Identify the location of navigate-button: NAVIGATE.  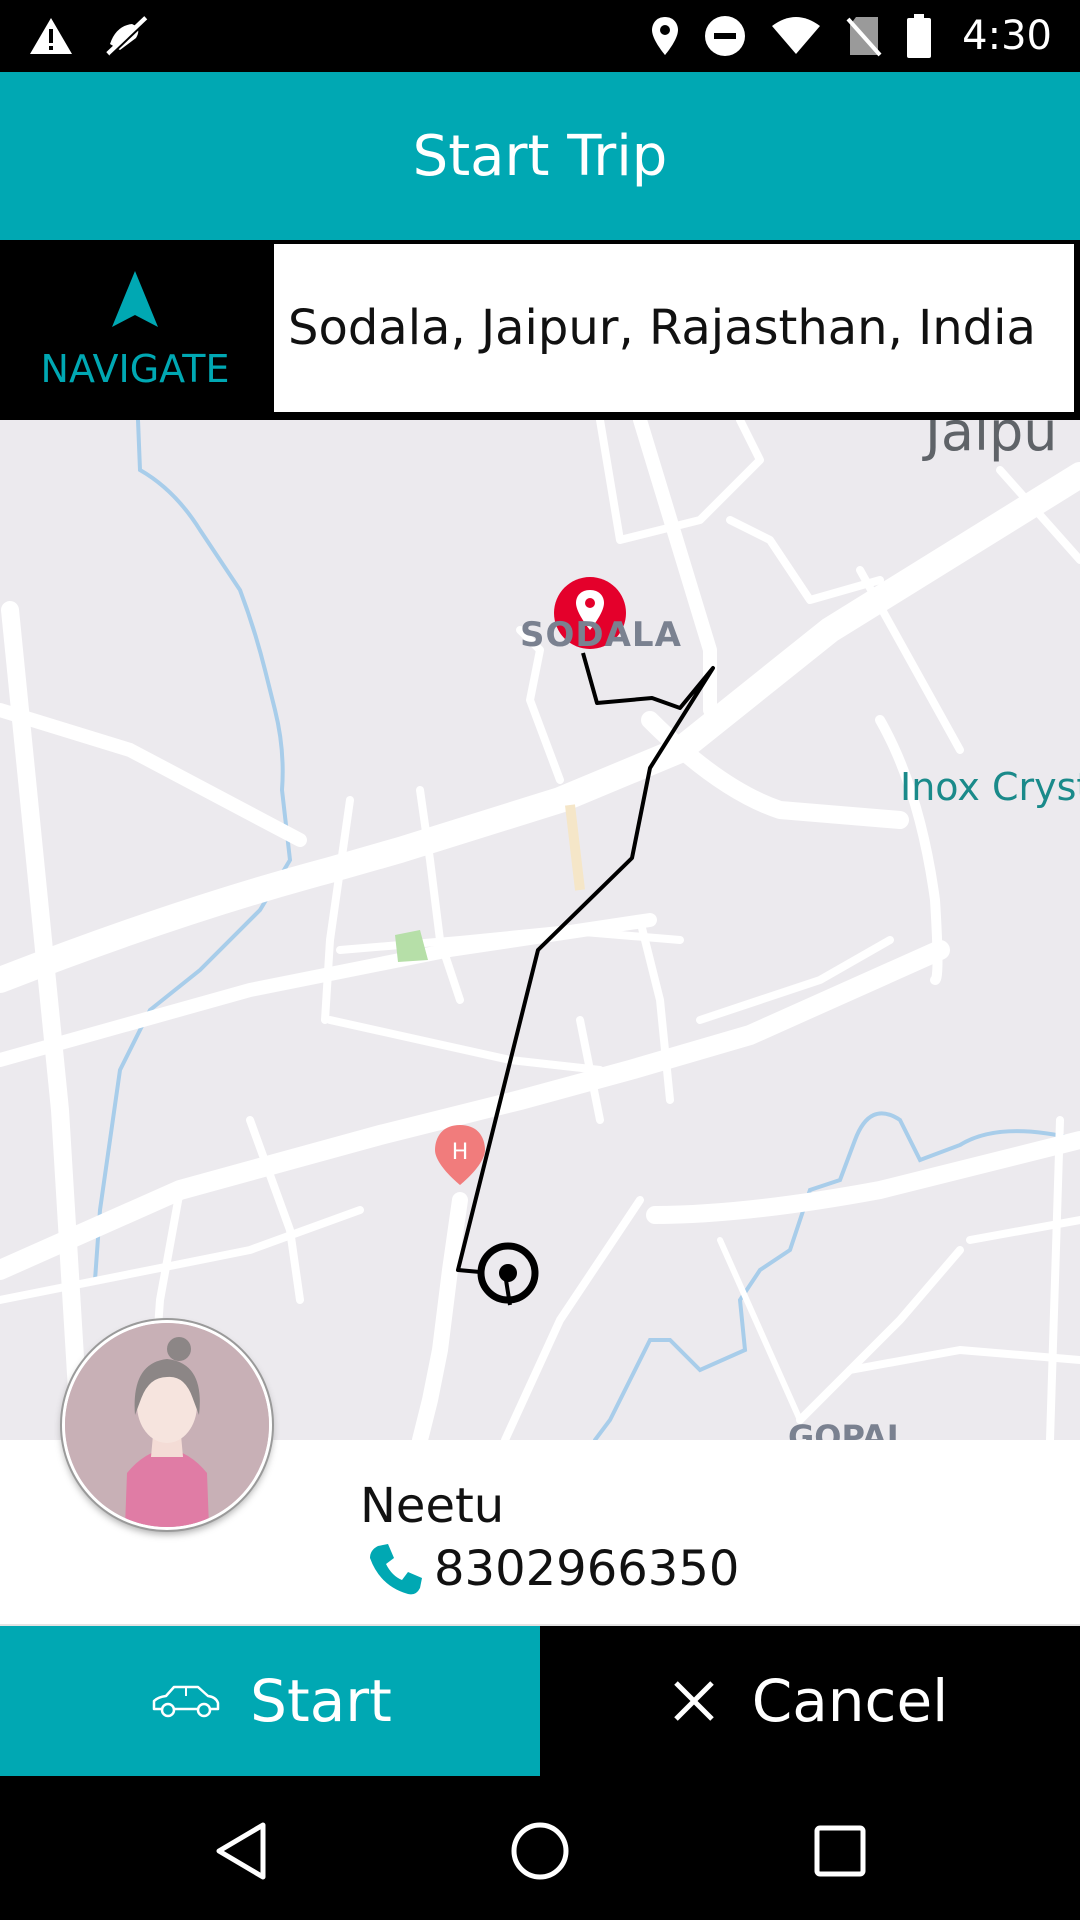
(135, 330).